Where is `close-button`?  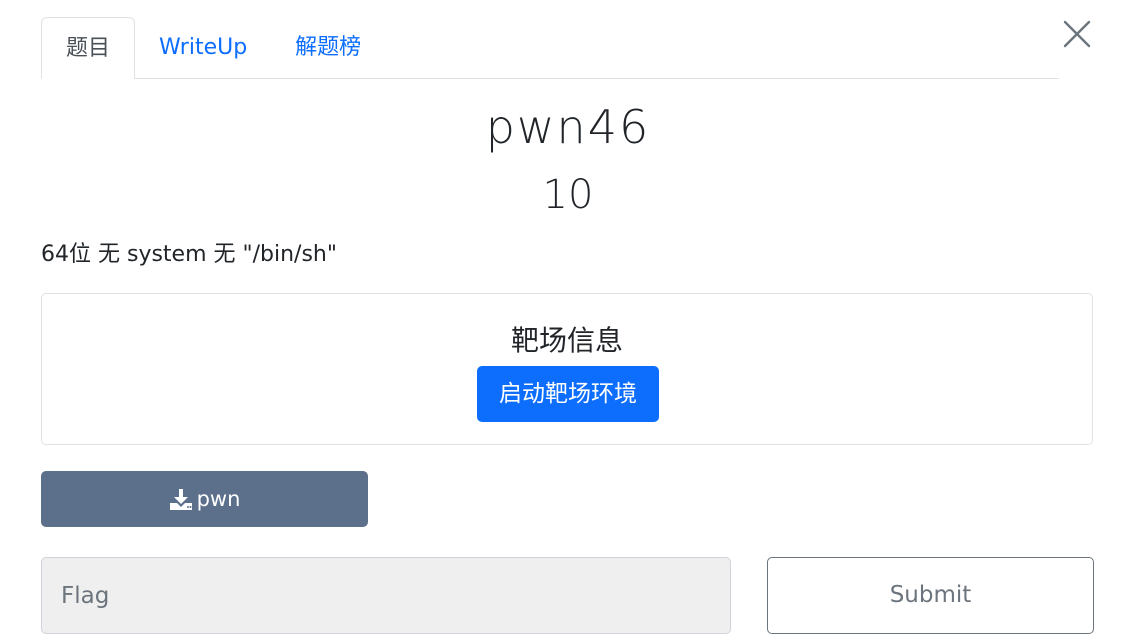 close-button is located at coordinates (1077, 34).